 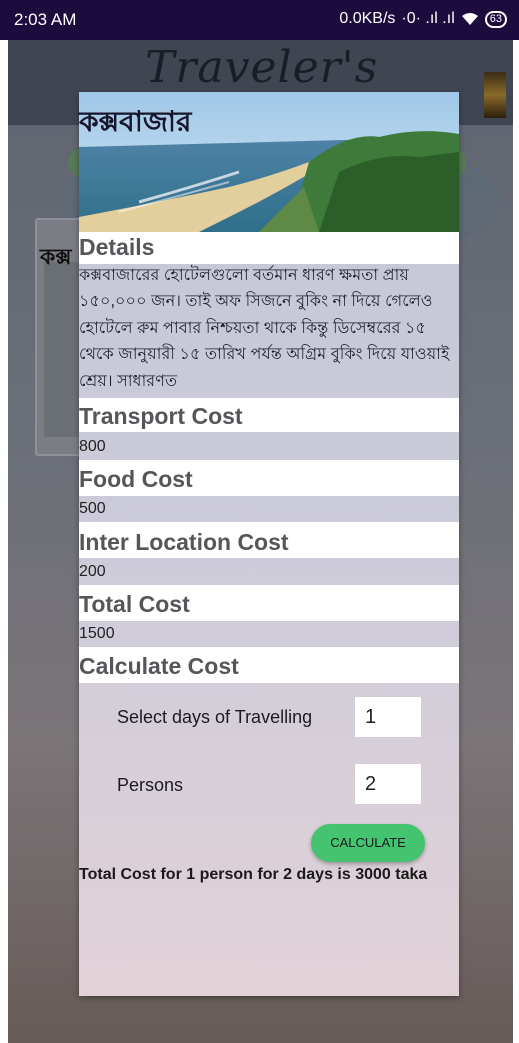 I want to click on dialog-title: কক্সবাজার, so click(x=135, y=121).